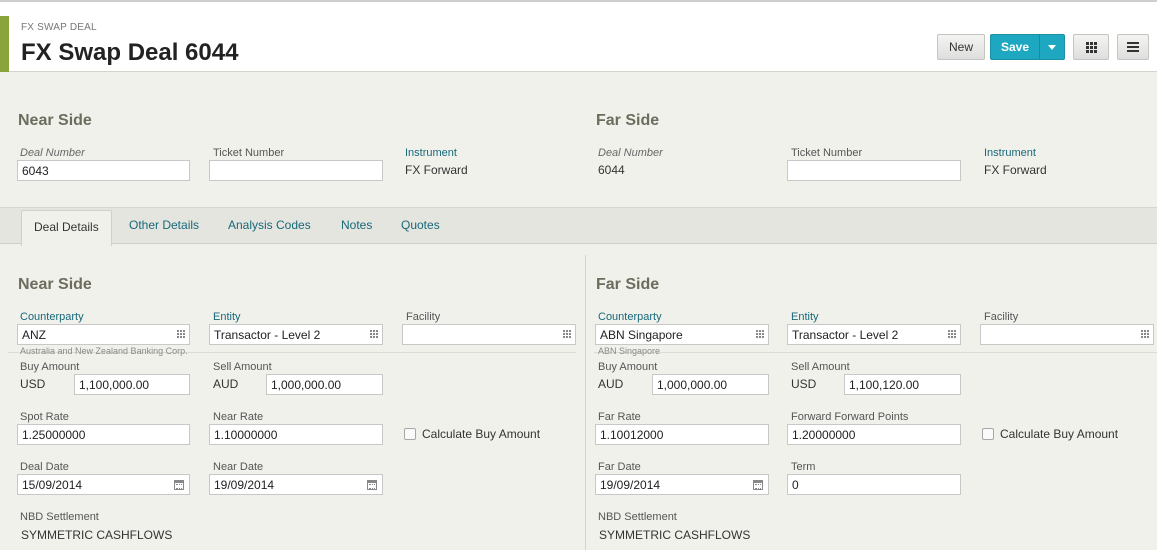  What do you see at coordinates (629, 351) in the screenshot?
I see `far-counterparty-description: ABN Singapore` at bounding box center [629, 351].